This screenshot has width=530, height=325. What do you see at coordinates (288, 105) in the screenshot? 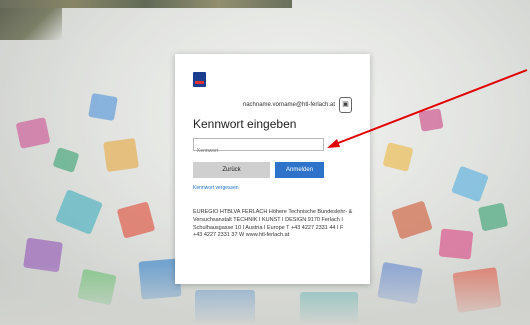
I see `account-email: nachname.vorname@htl-ferlach.at` at bounding box center [288, 105].